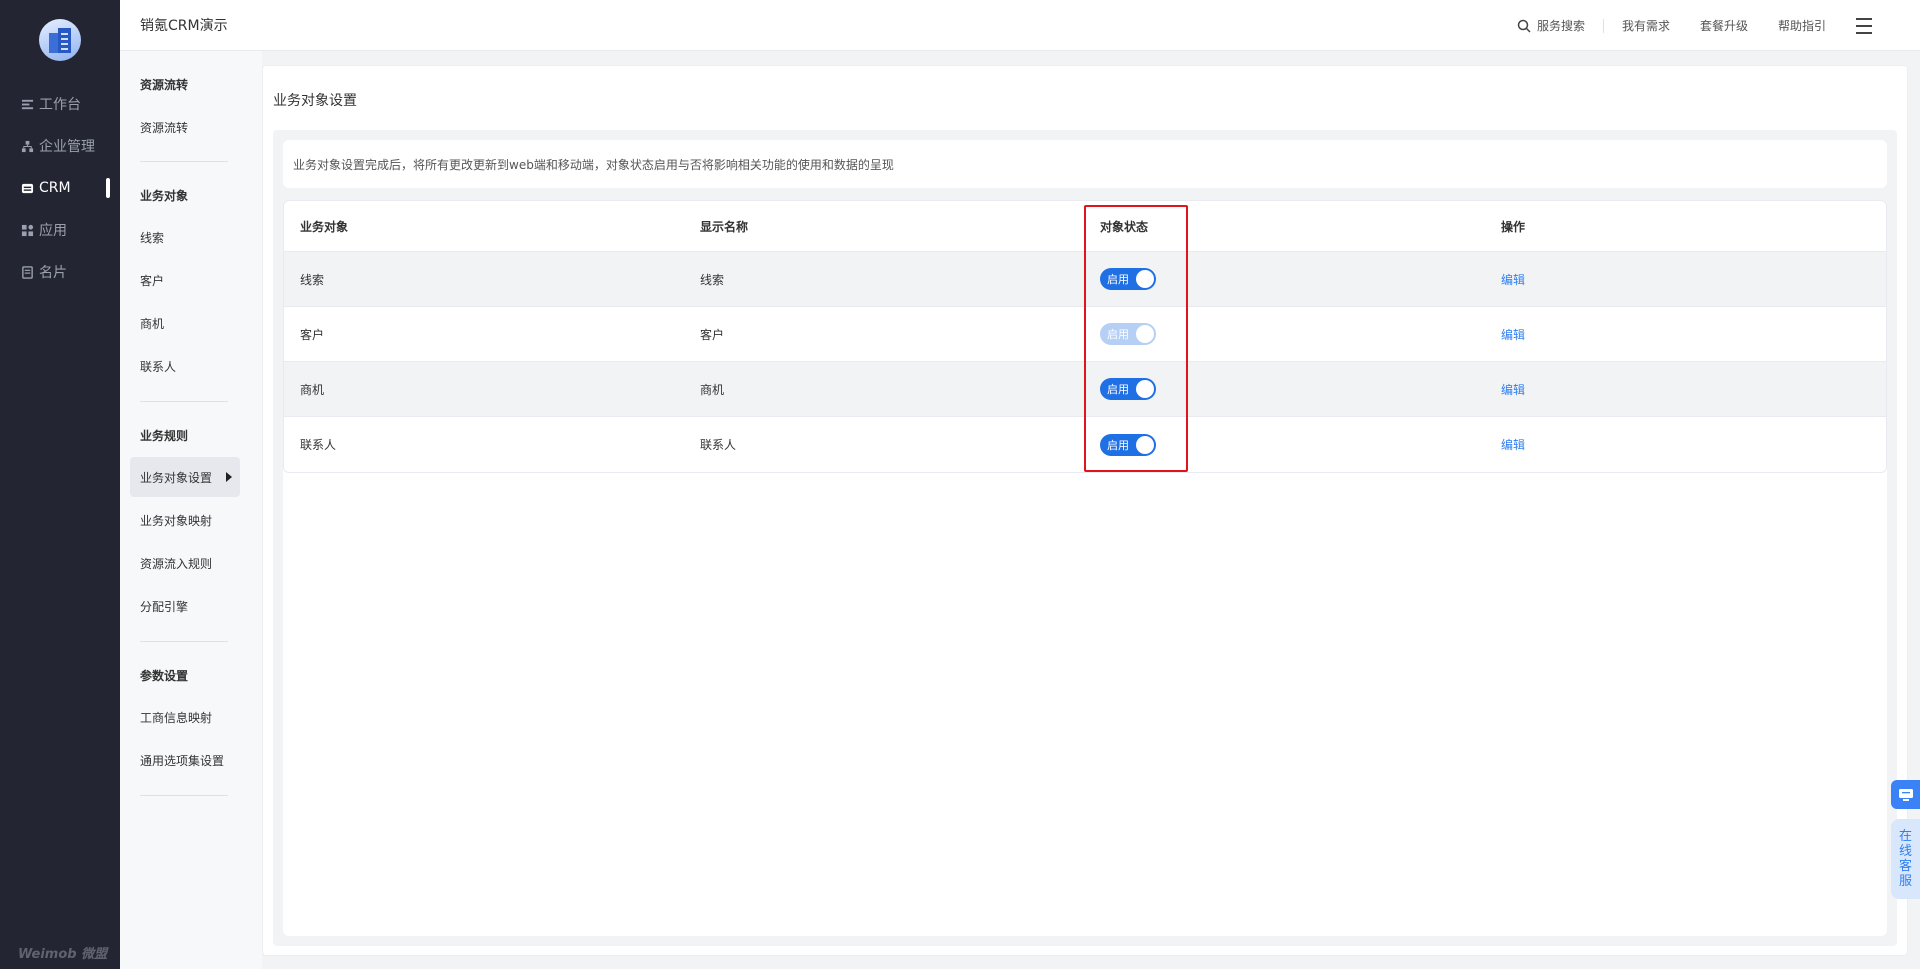 The width and height of the screenshot is (1920, 969). What do you see at coordinates (185, 717) in the screenshot?
I see `subnav-item-business-info-mapping: 工商信息映射` at bounding box center [185, 717].